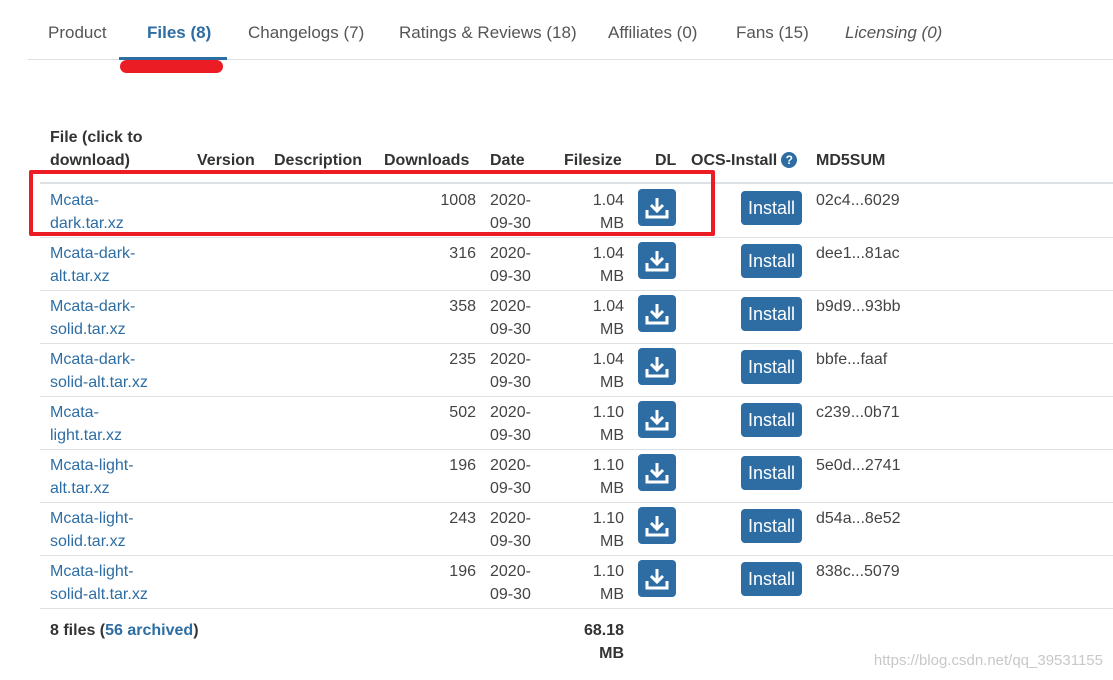 This screenshot has width=1113, height=680. I want to click on header-dl: DL, so click(666, 160).